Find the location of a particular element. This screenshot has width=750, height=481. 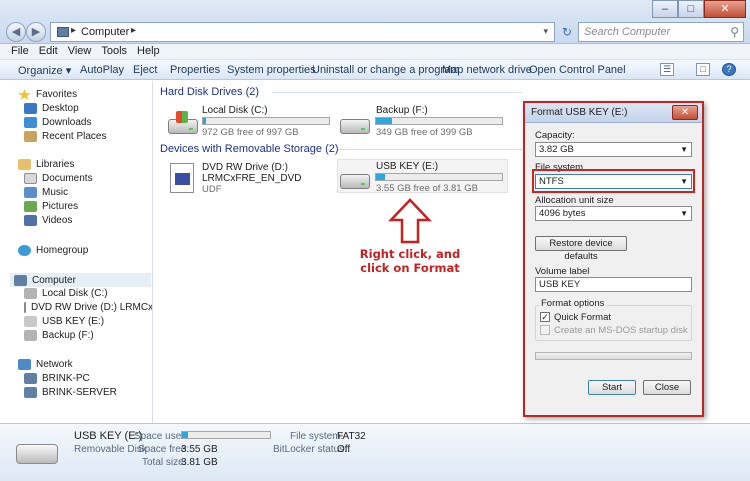

nav-recent-places: Recent Places is located at coordinates (65, 136).